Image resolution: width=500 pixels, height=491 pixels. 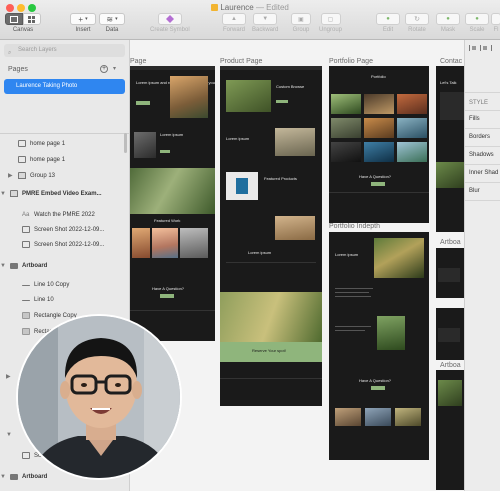 What do you see at coordinates (451, 61) in the screenshot?
I see `artboard-label: Contac` at bounding box center [451, 61].